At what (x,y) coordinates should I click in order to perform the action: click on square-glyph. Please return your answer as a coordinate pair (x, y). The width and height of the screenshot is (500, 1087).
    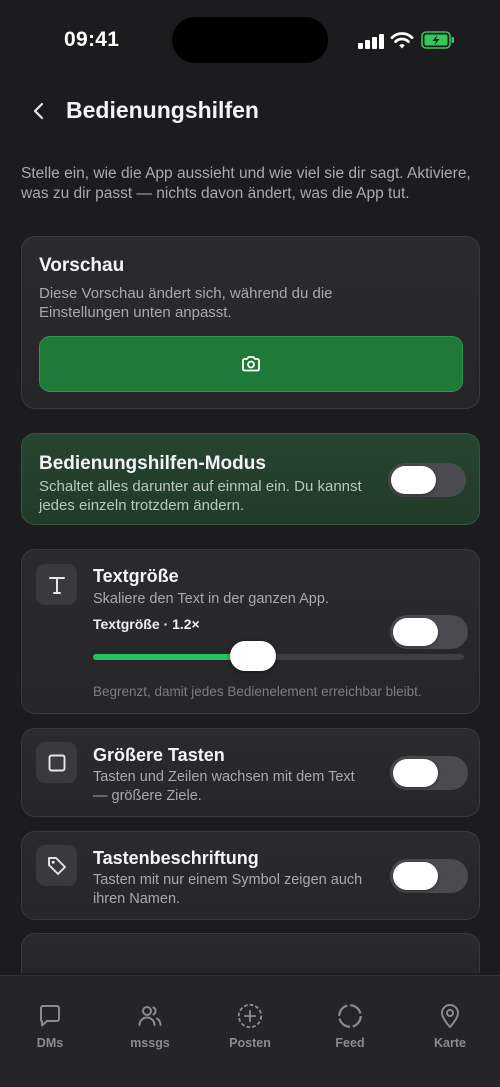
    Looking at the image, I should click on (56, 762).